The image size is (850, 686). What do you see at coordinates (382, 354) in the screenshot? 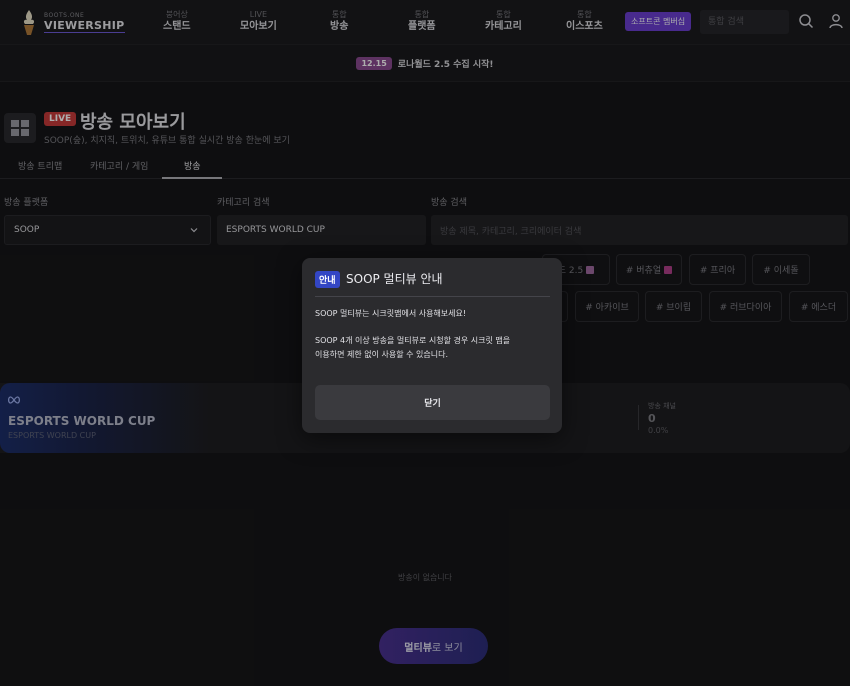
I see `modal-message-line3: 이용하면 제한 없이 사용할 수 있습니다.` at bounding box center [382, 354].